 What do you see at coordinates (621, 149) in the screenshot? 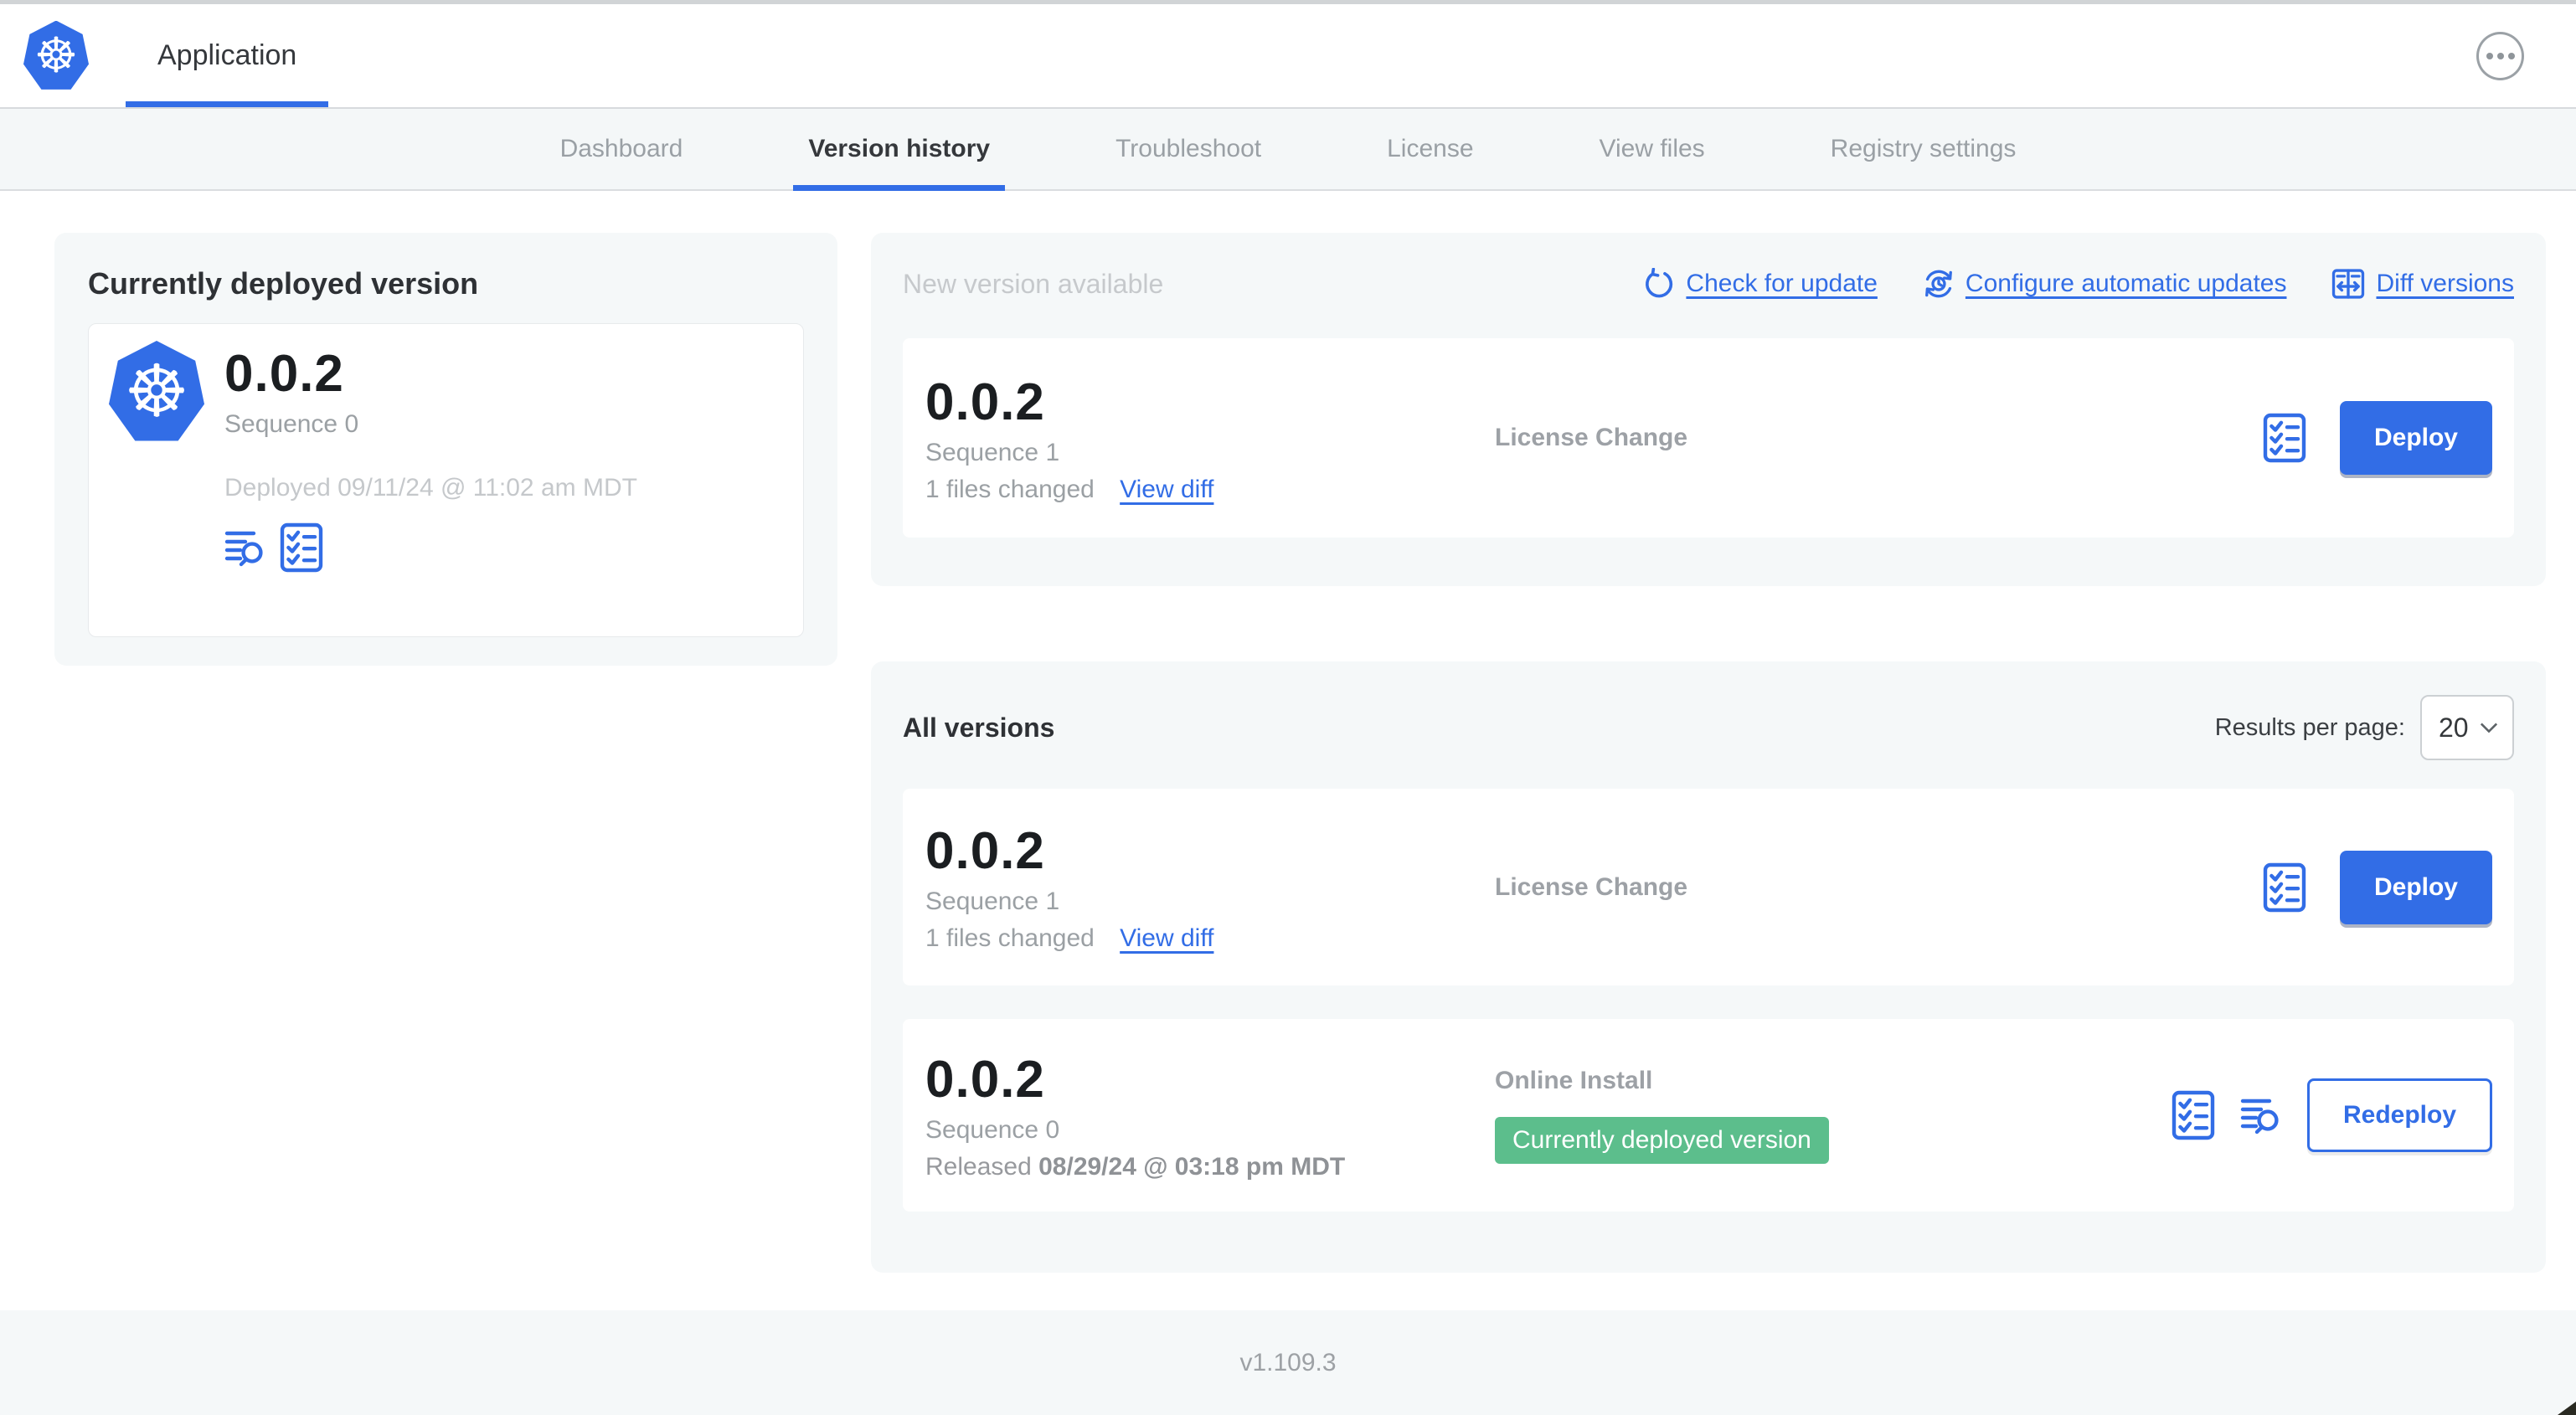
I see `tab-dashboard: Dashboard` at bounding box center [621, 149].